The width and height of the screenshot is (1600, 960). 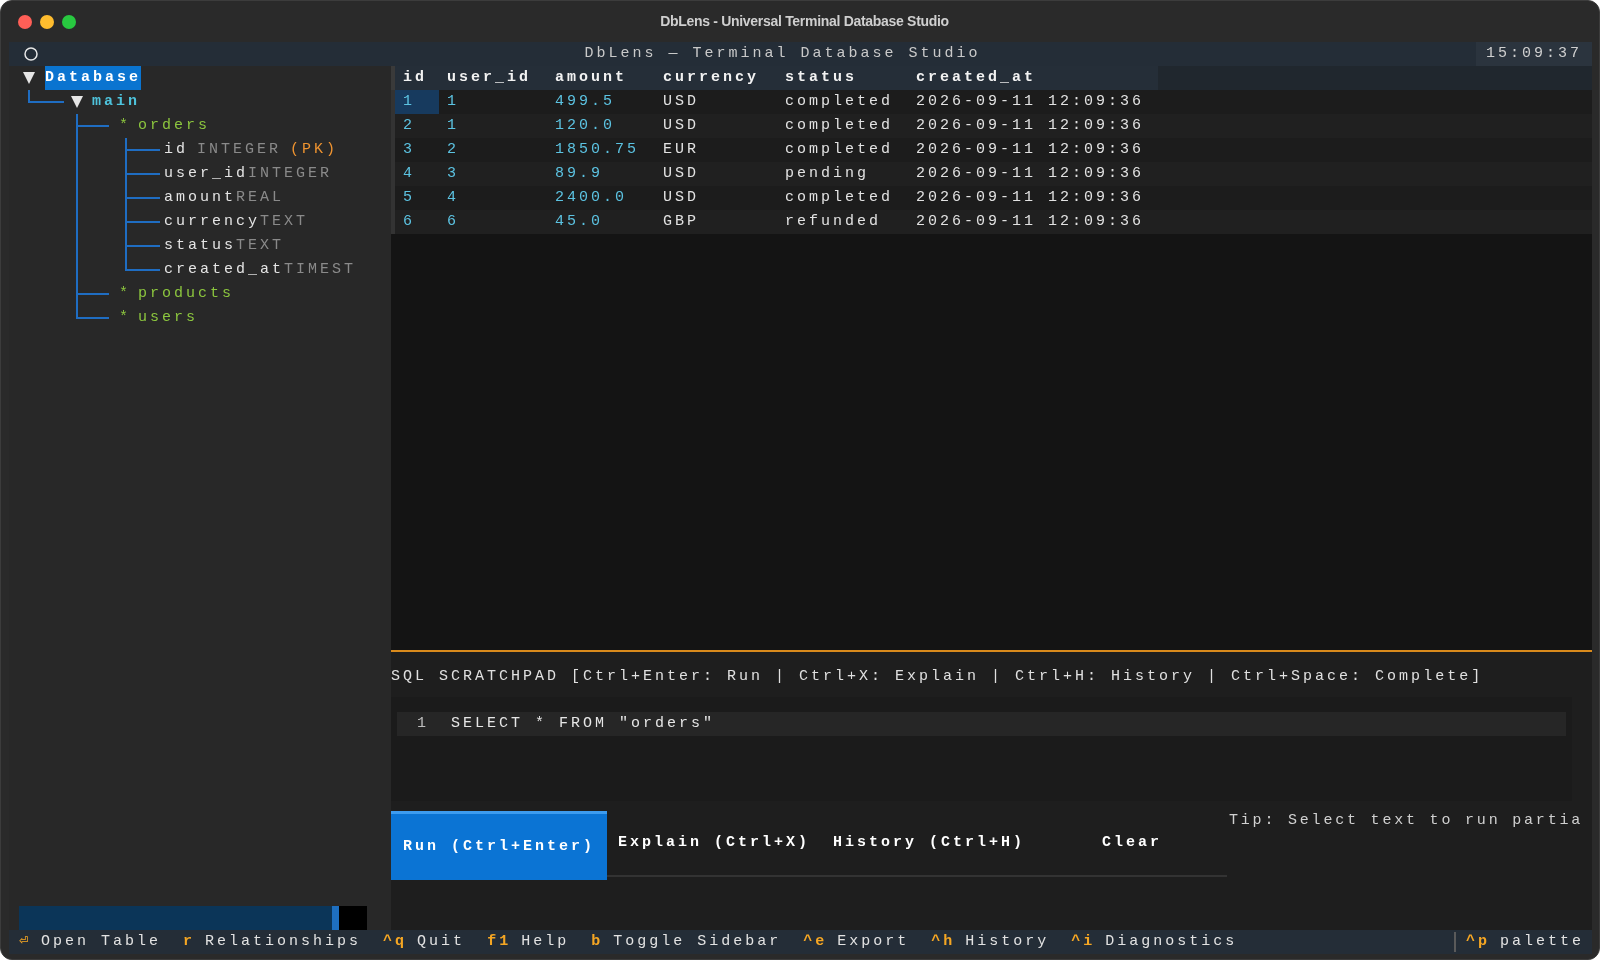 What do you see at coordinates (251, 150) in the screenshot?
I see `tree-item: id INTEGER (PK)` at bounding box center [251, 150].